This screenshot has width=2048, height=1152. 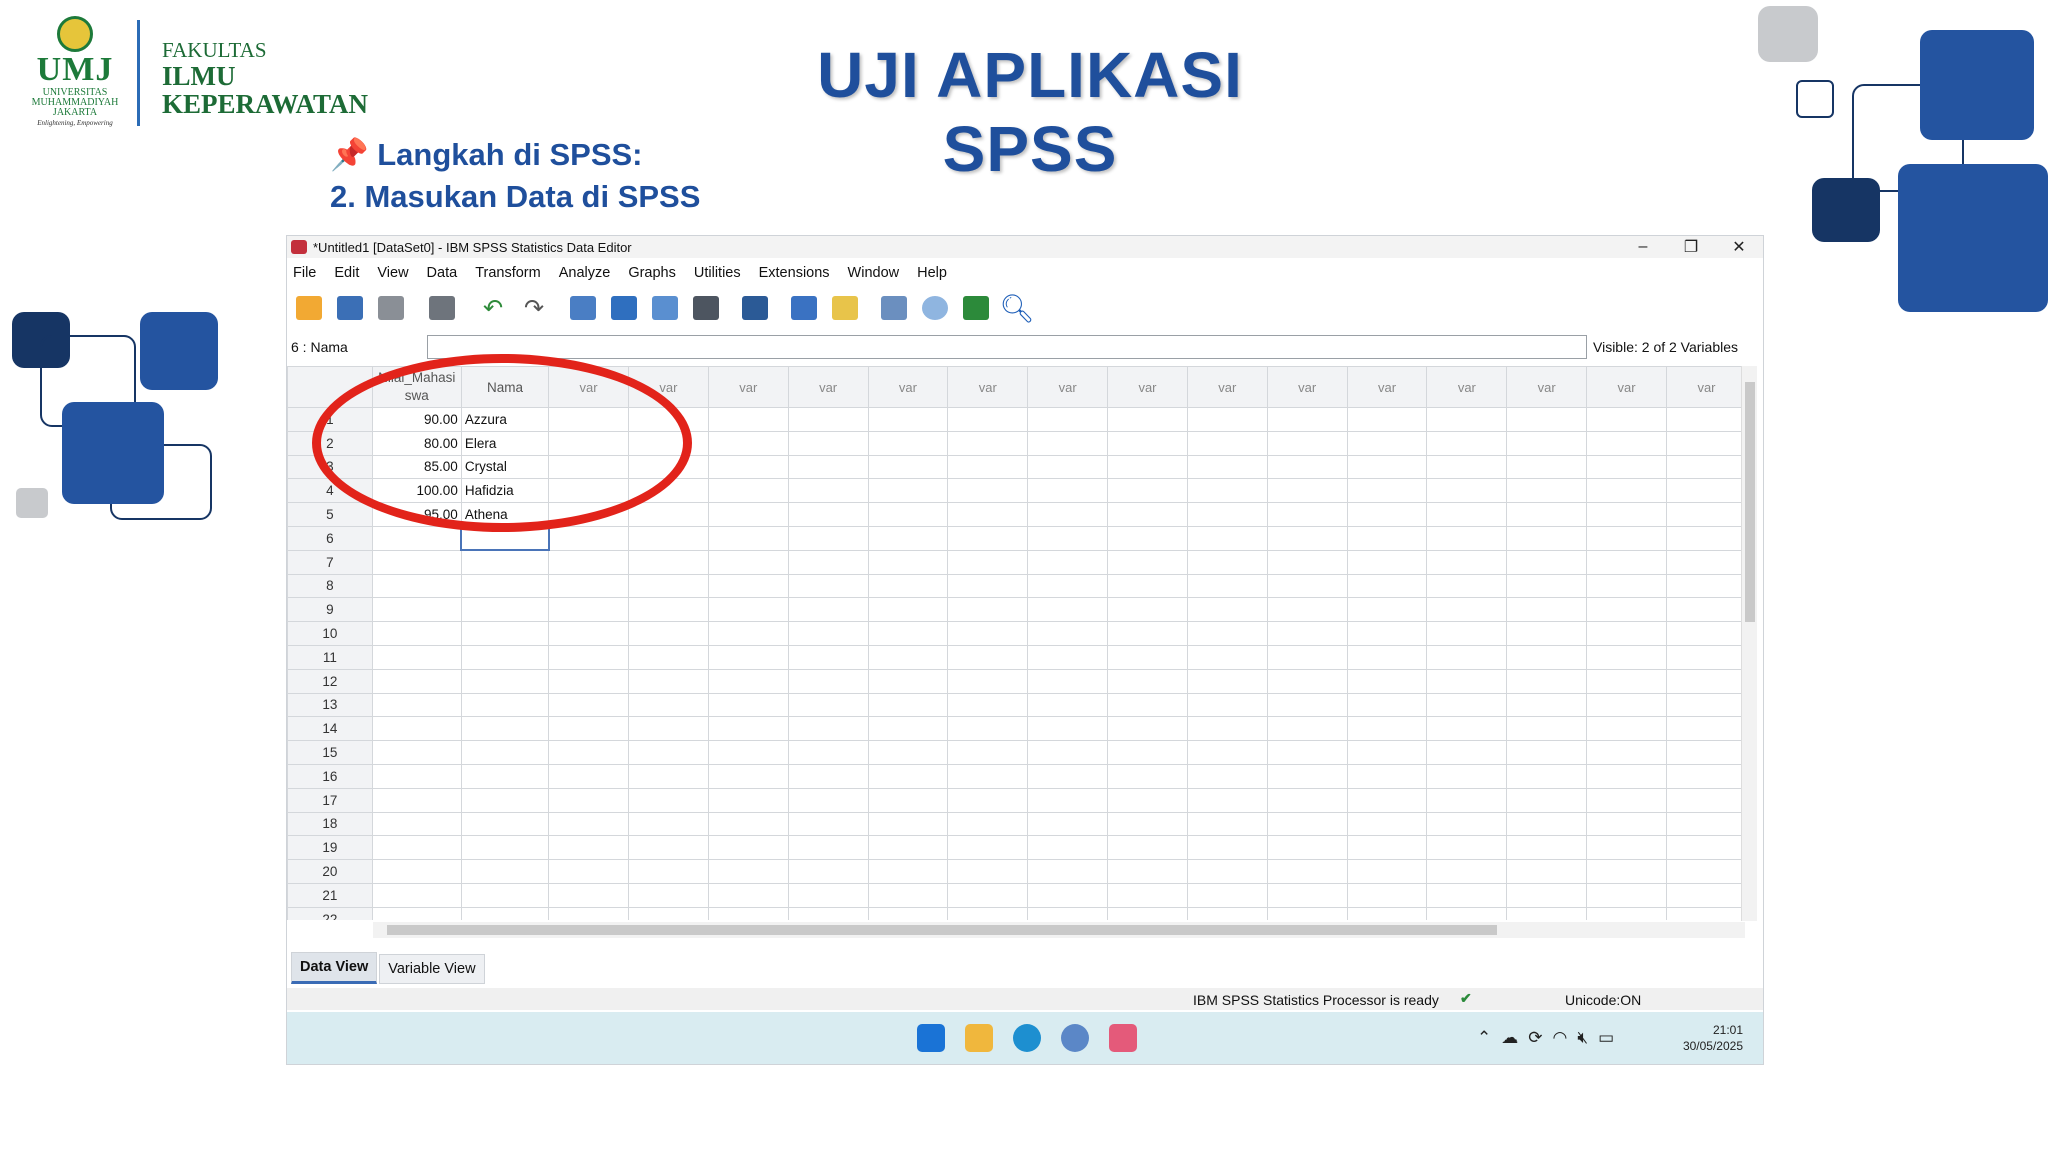 What do you see at coordinates (717, 273) in the screenshot?
I see `menu-utilities: Utilities` at bounding box center [717, 273].